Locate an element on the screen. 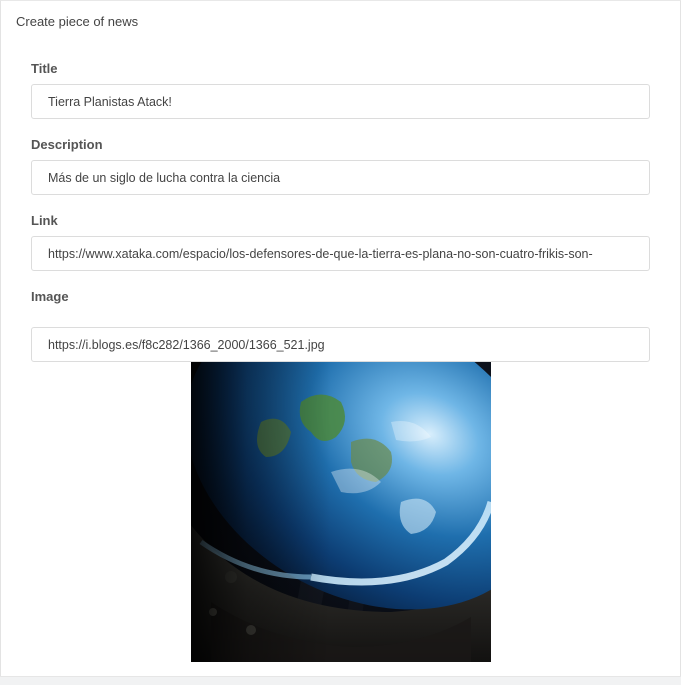  card-title: Create piece of news is located at coordinates (77, 21).